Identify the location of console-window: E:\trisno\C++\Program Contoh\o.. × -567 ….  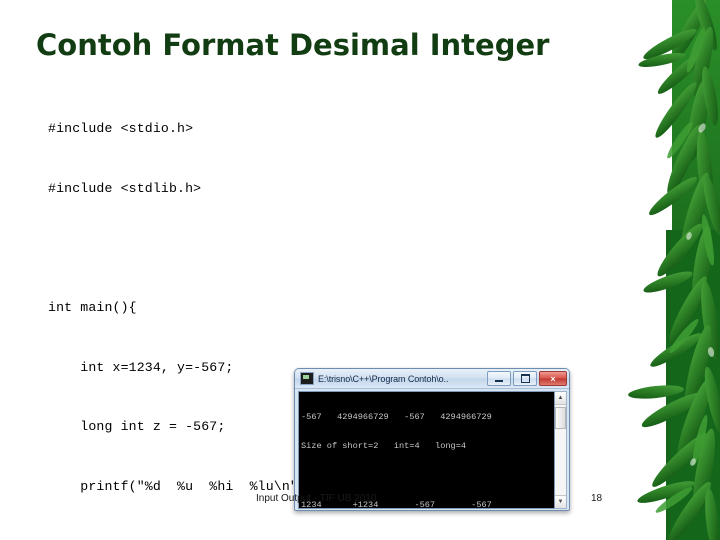
(432, 439).